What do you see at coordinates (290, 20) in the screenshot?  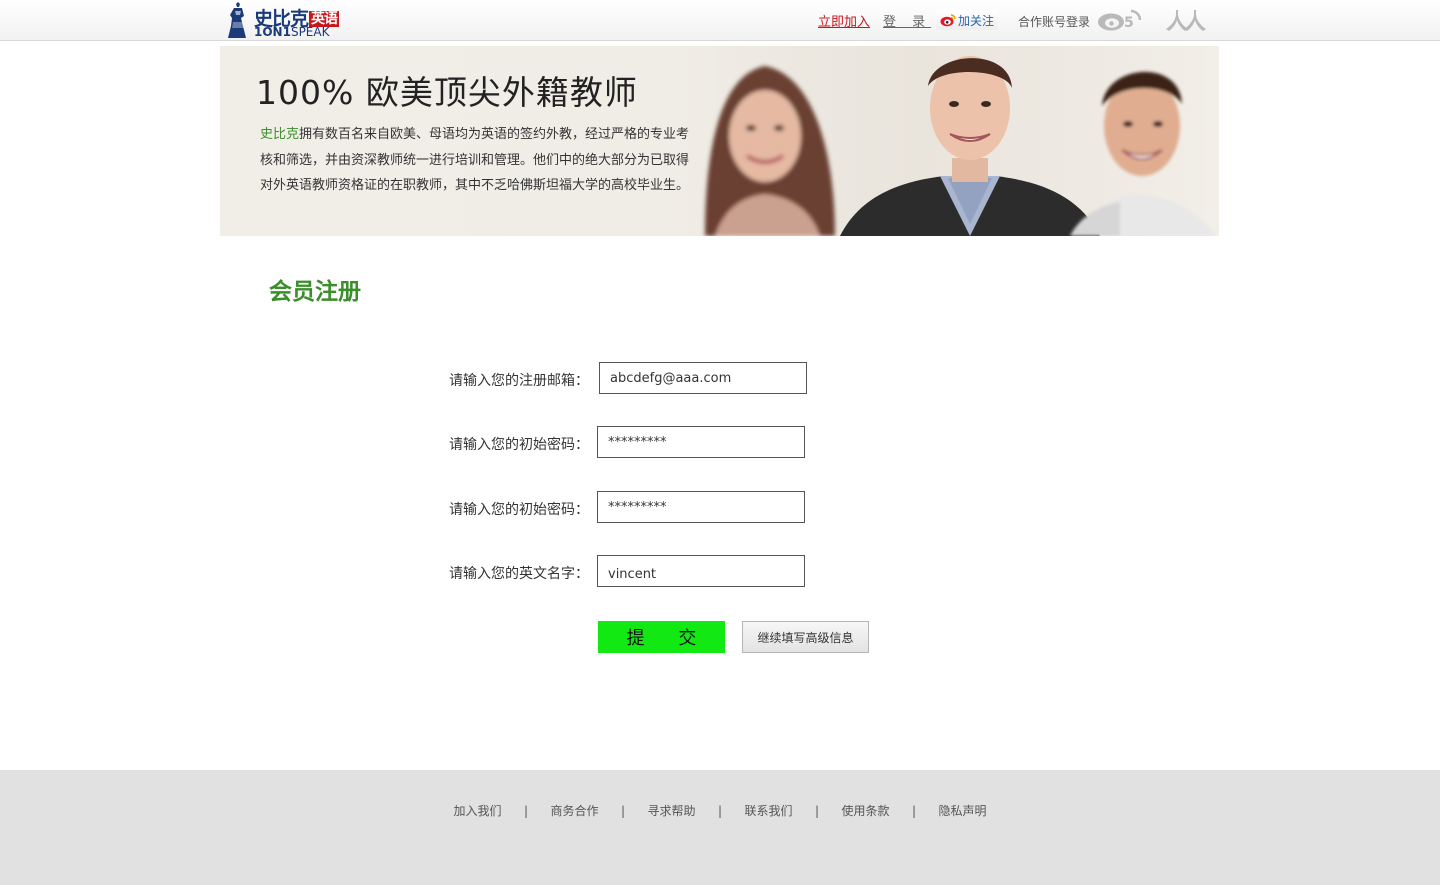 I see `site-logo: 史比克 英语 1ON1SPEAK` at bounding box center [290, 20].